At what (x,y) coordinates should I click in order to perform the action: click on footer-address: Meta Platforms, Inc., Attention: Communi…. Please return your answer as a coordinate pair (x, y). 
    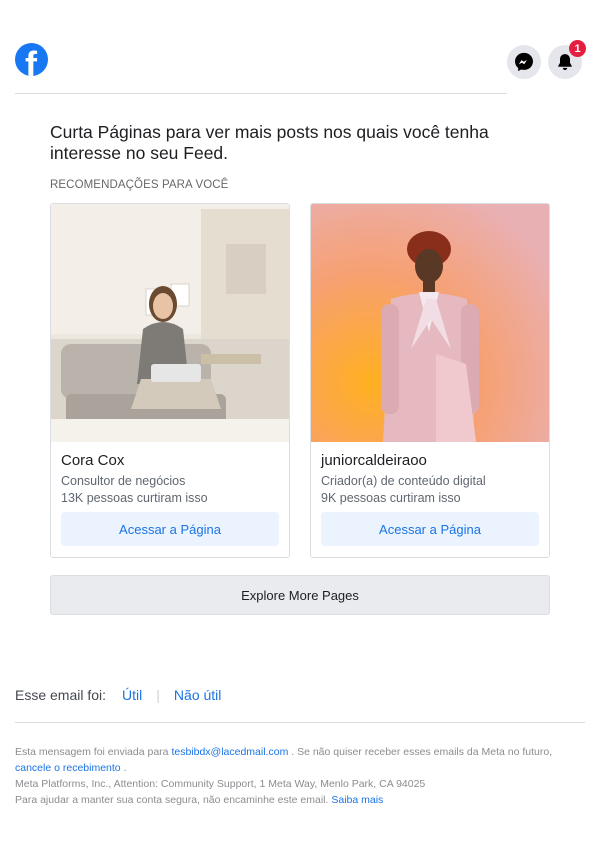
    Looking at the image, I should click on (220, 784).